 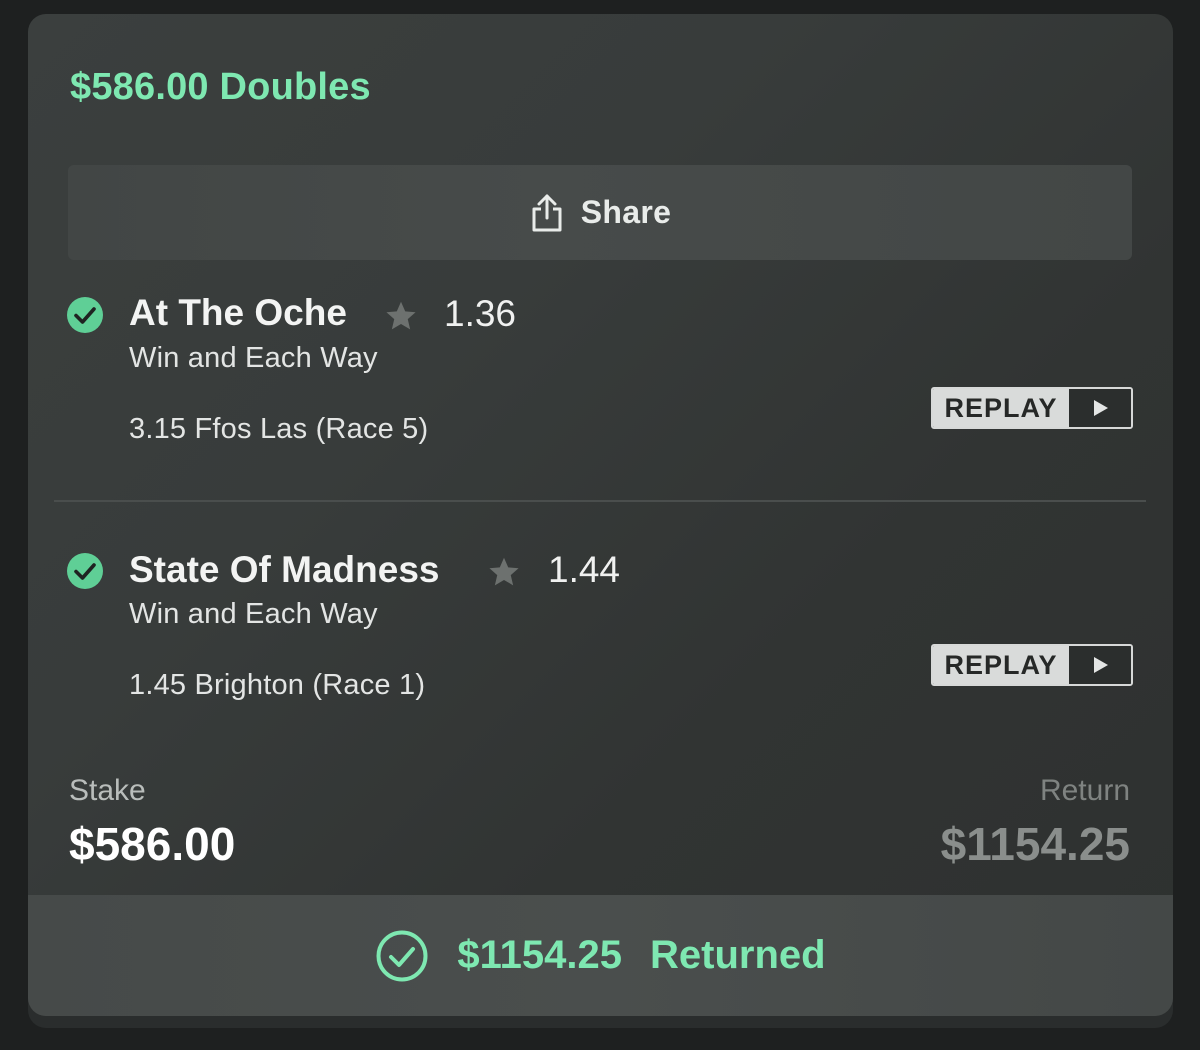 What do you see at coordinates (1035, 844) in the screenshot?
I see `return-value: $1154.25` at bounding box center [1035, 844].